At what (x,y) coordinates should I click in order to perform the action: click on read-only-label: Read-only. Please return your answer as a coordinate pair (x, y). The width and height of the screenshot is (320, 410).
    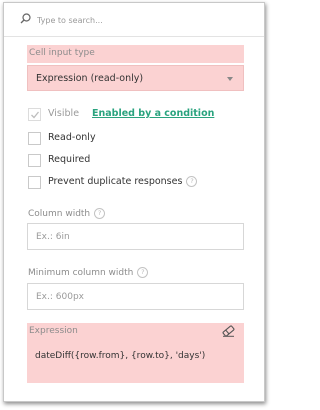
    Looking at the image, I should click on (72, 137).